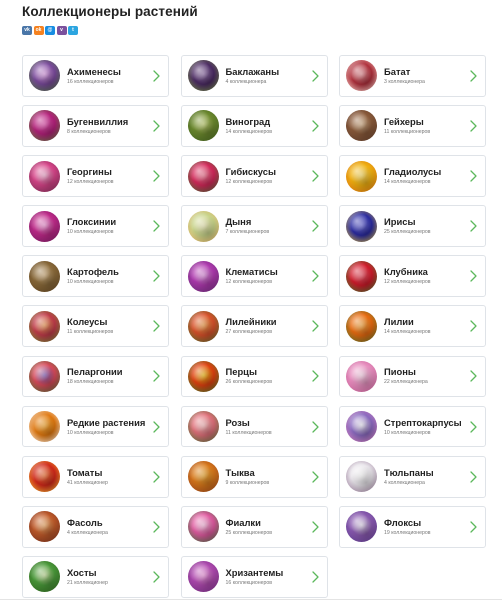 The width and height of the screenshot is (502, 600). I want to click on category-card: Розы 11 коллекционеров, so click(254, 426).